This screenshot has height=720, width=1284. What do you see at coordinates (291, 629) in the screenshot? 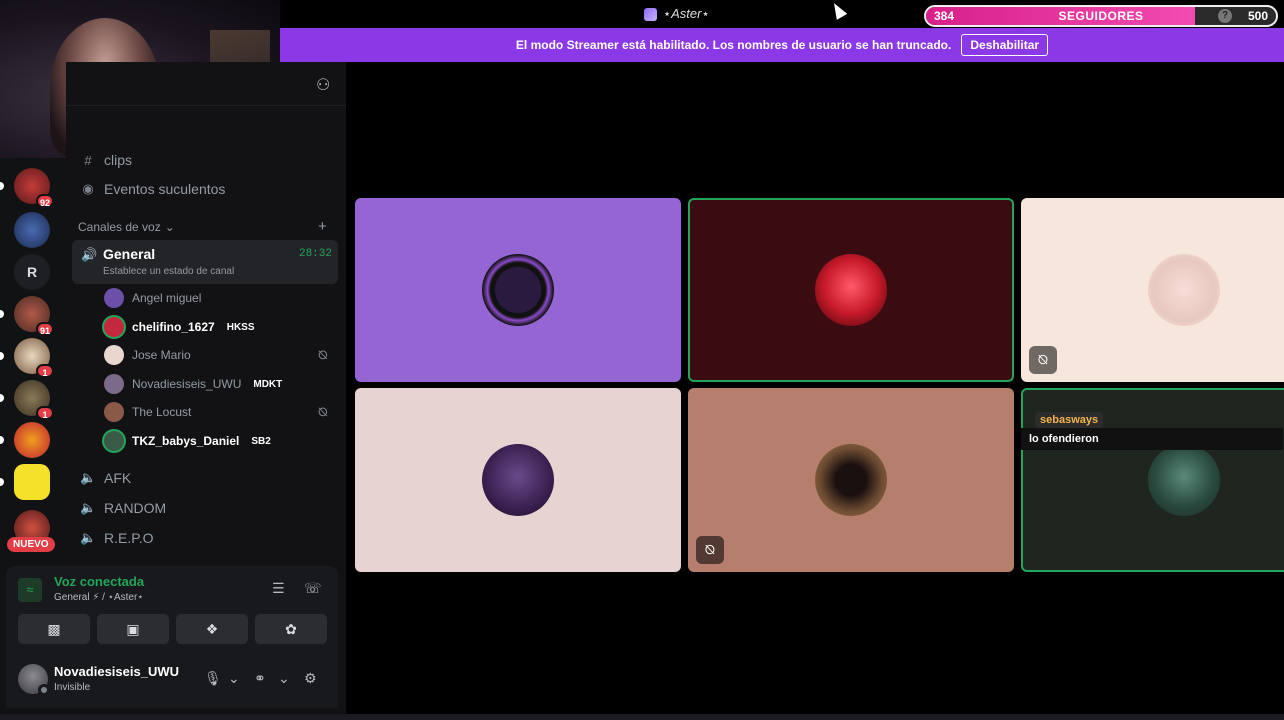
I see `soundboard-button: ✿` at bounding box center [291, 629].